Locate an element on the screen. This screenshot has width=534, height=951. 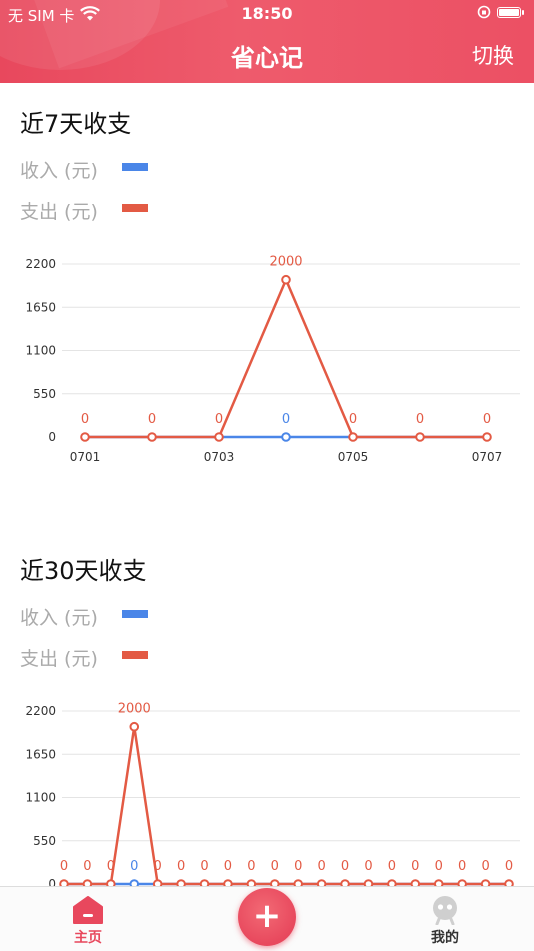
rotation-lock-icon is located at coordinates (484, 14).